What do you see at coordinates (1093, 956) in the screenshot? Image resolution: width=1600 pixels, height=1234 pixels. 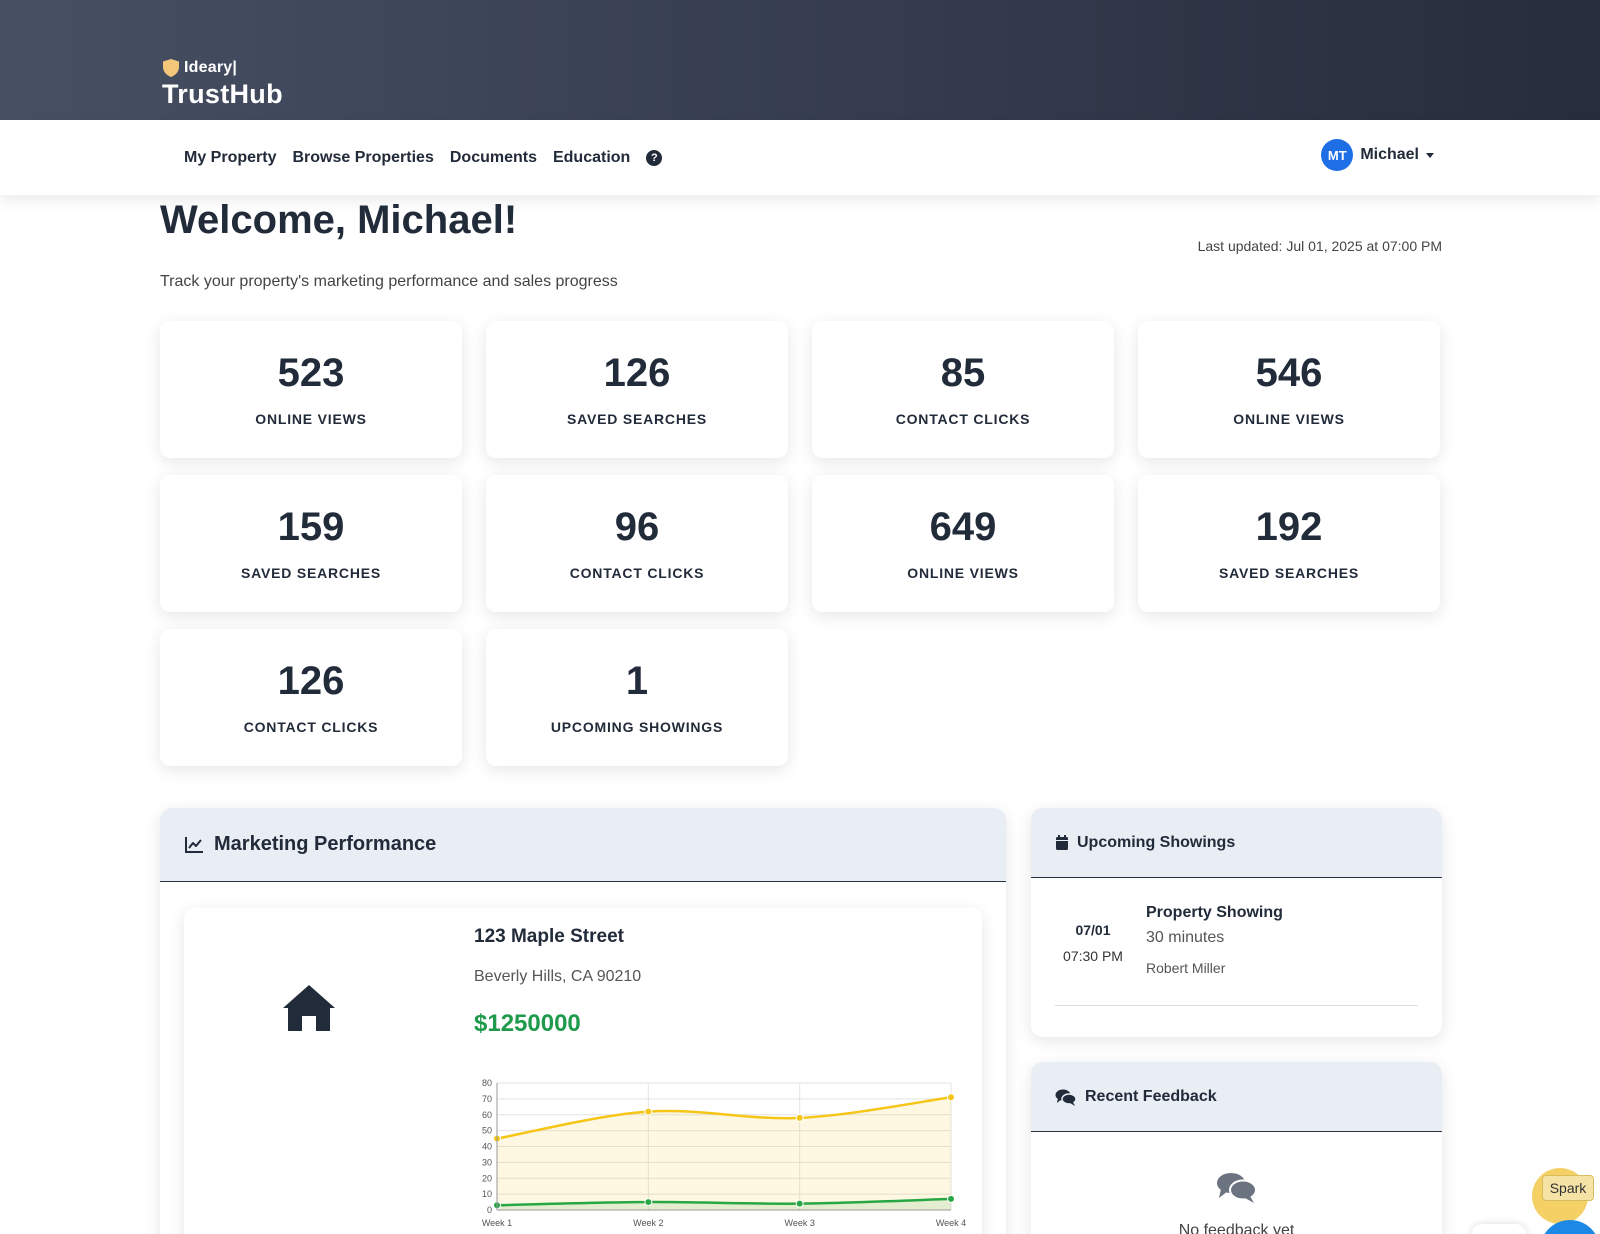 I see `showing-time: 07:30 PM` at bounding box center [1093, 956].